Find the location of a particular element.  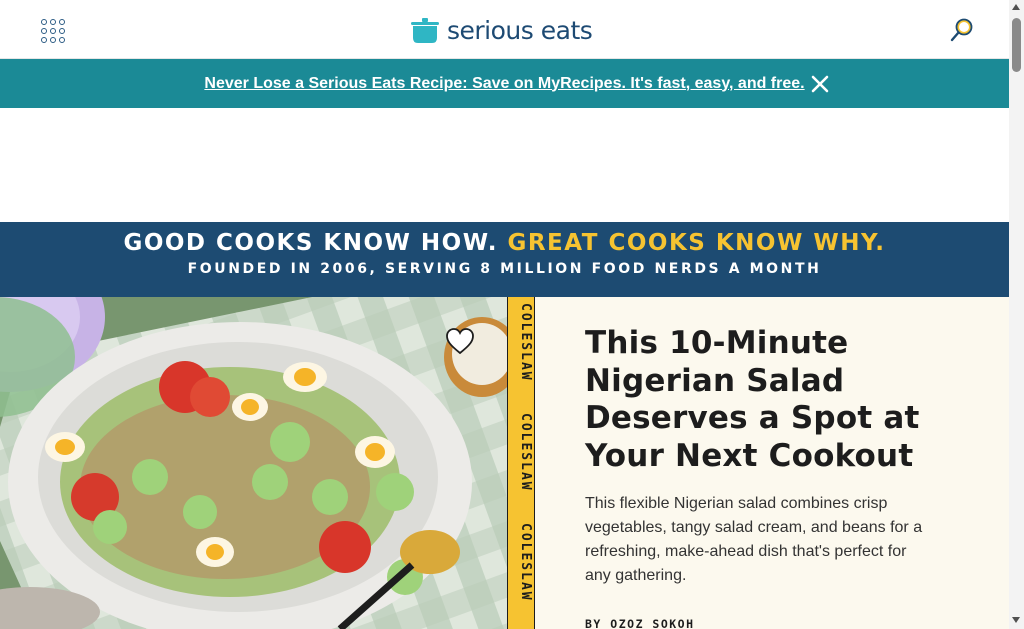

logo-text: serious eats is located at coordinates (520, 30).